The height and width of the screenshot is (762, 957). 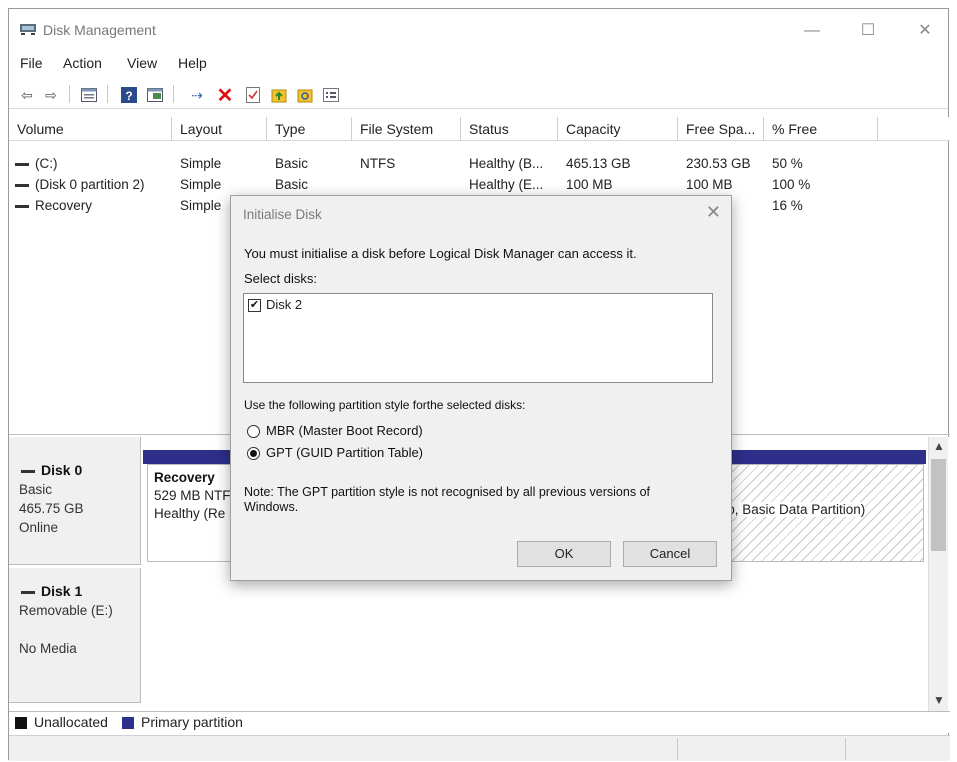 I want to click on disk-name: Disk 0, so click(x=62, y=470).